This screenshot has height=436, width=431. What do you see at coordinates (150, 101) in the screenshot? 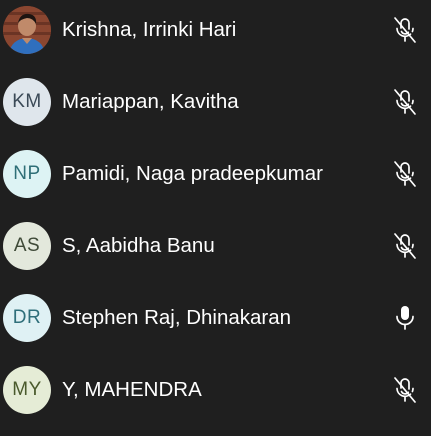
I see `participant-name: Mariappan, Kavitha` at bounding box center [150, 101].